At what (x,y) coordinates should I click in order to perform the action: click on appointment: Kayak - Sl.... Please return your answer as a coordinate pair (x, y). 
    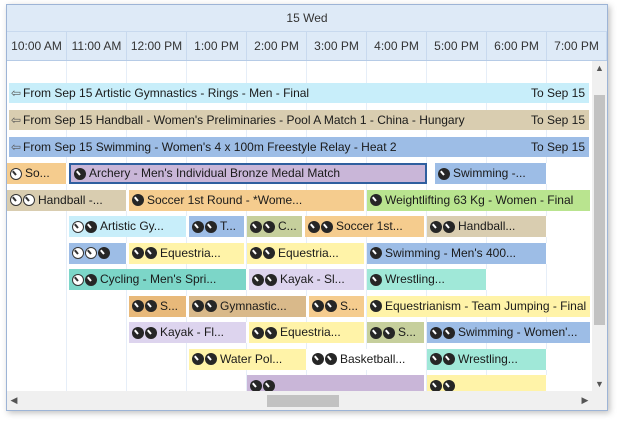
    Looking at the image, I should click on (307, 279).